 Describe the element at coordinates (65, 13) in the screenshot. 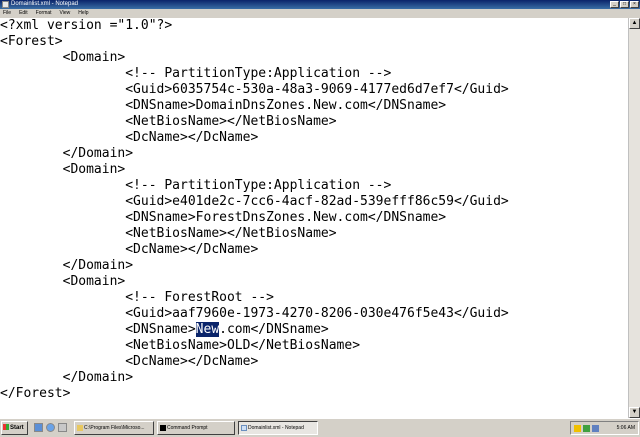

I see `menu-view: View` at that location.